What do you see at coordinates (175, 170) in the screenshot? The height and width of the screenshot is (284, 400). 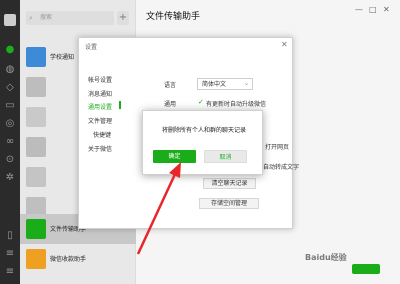 I see `arrow-head` at bounding box center [175, 170].